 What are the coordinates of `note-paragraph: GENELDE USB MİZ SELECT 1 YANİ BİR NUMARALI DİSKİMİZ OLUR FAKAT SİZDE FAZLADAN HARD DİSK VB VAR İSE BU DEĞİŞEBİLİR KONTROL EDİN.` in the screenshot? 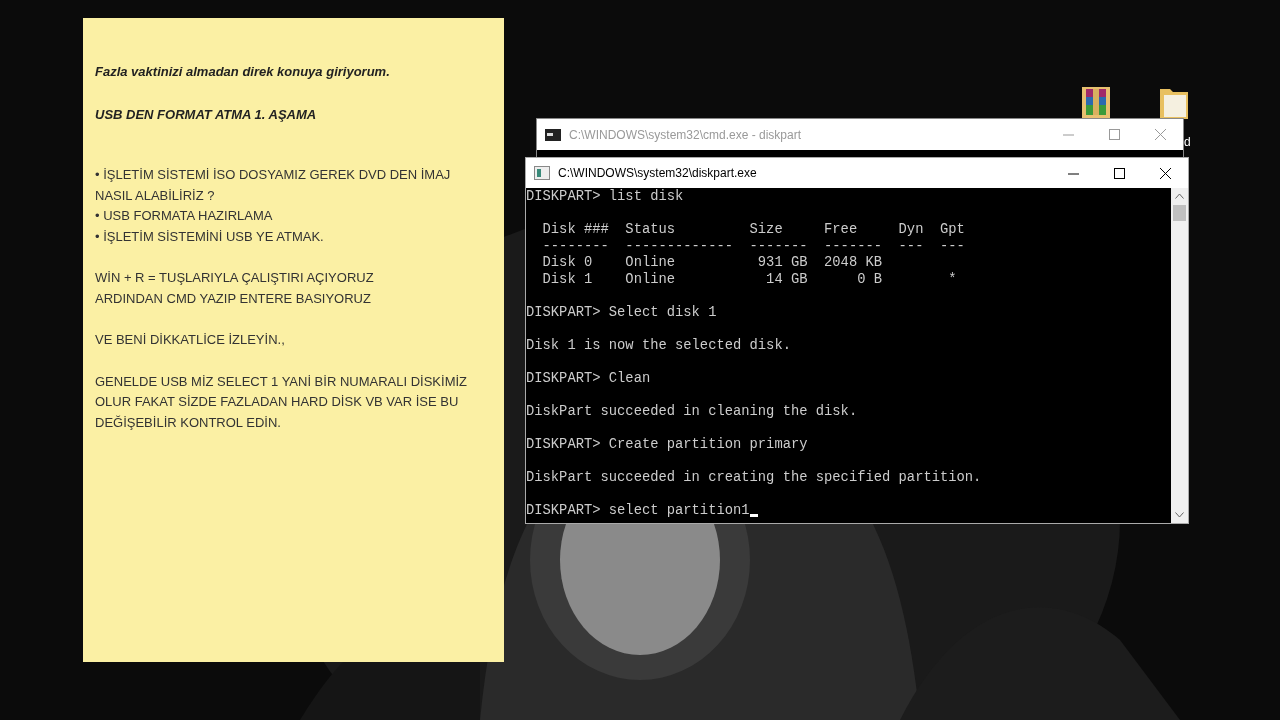 It's located at (282, 402).